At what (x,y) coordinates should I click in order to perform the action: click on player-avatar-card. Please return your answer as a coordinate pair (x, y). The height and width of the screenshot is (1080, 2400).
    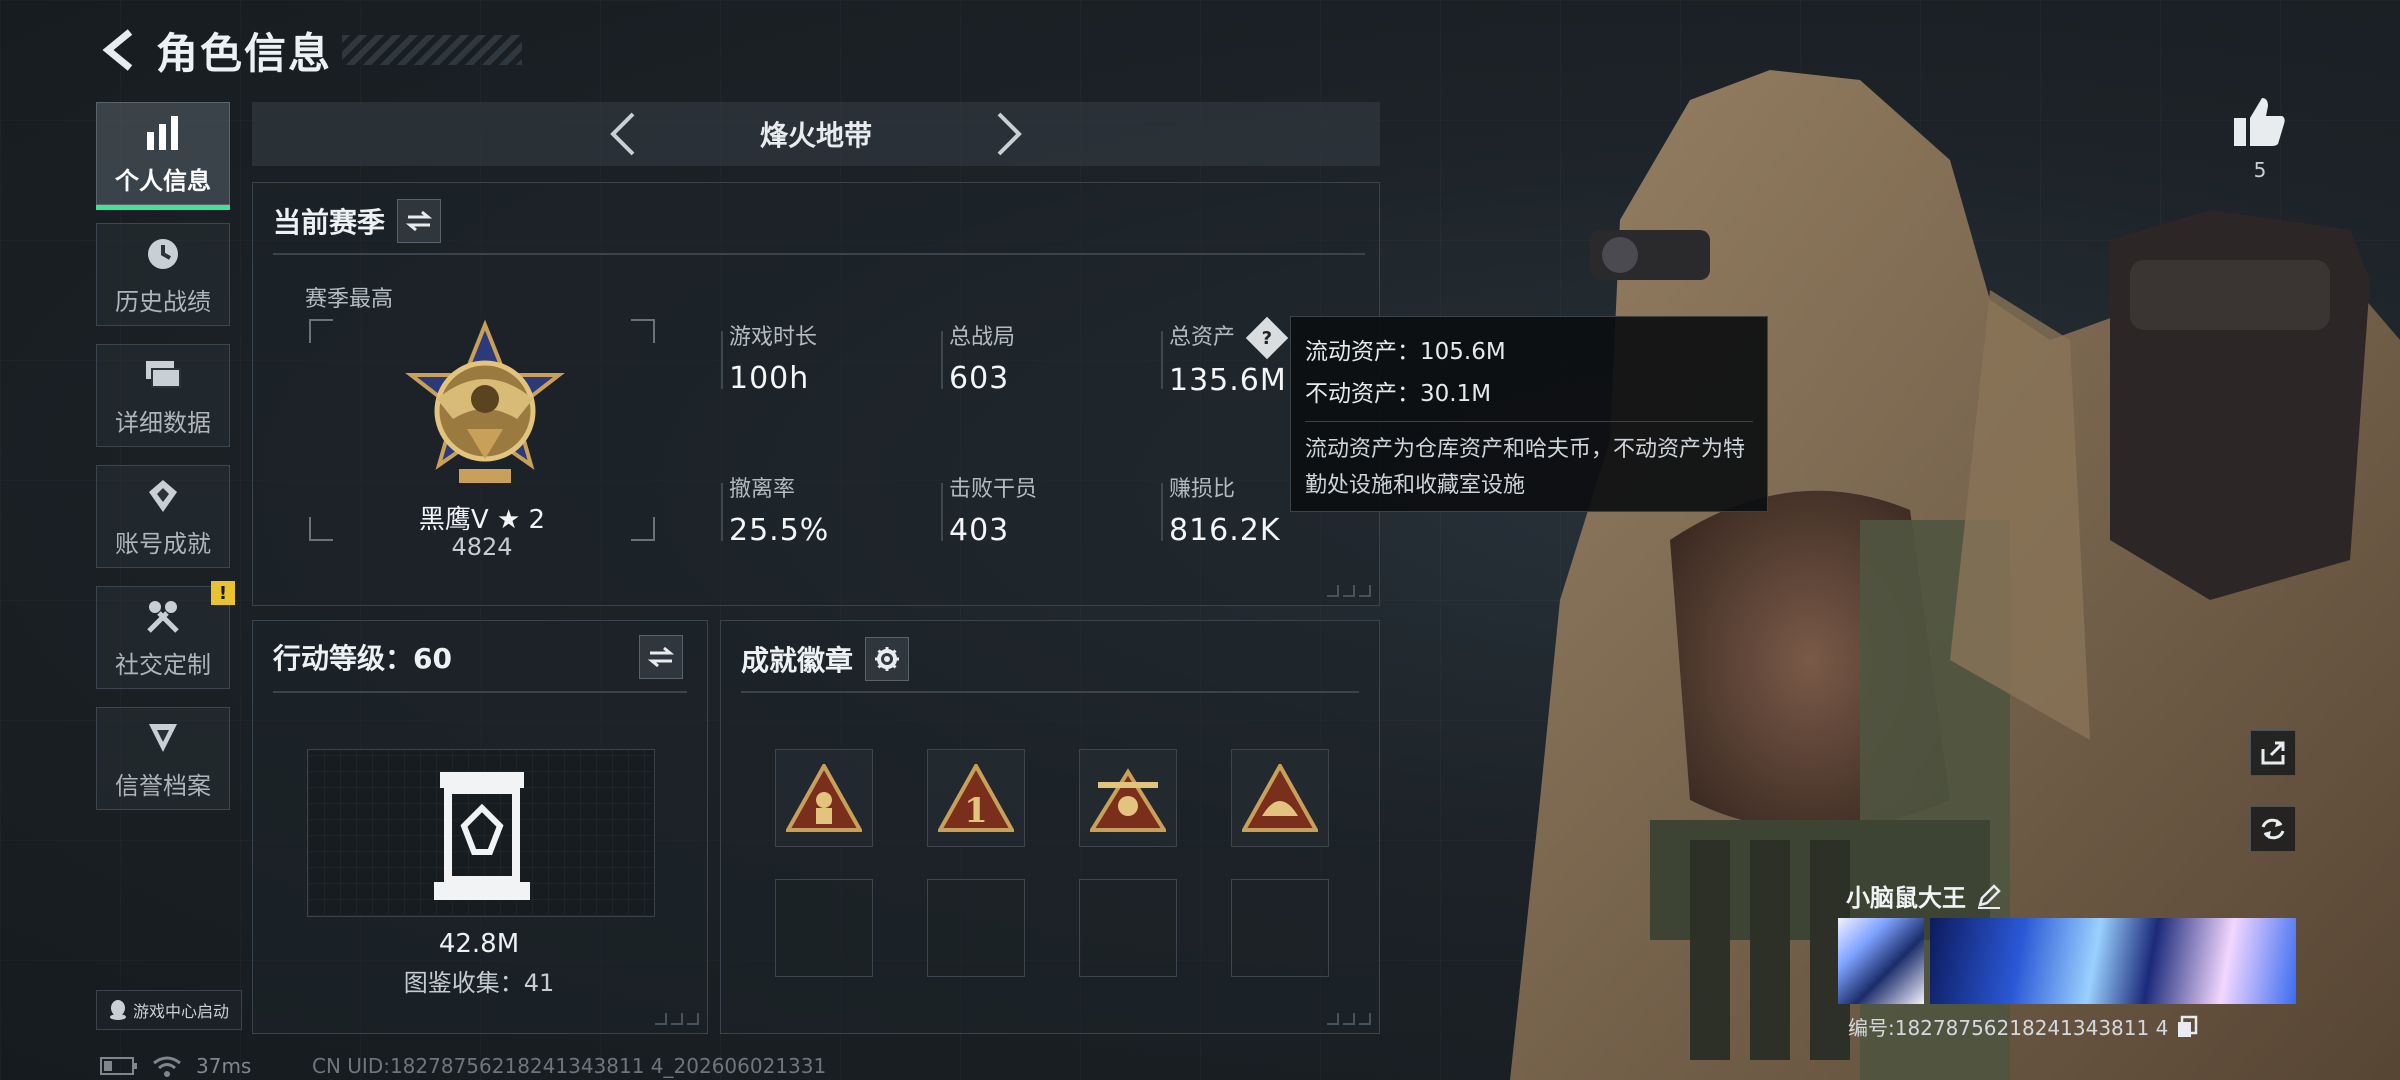
    Looking at the image, I should click on (1881, 961).